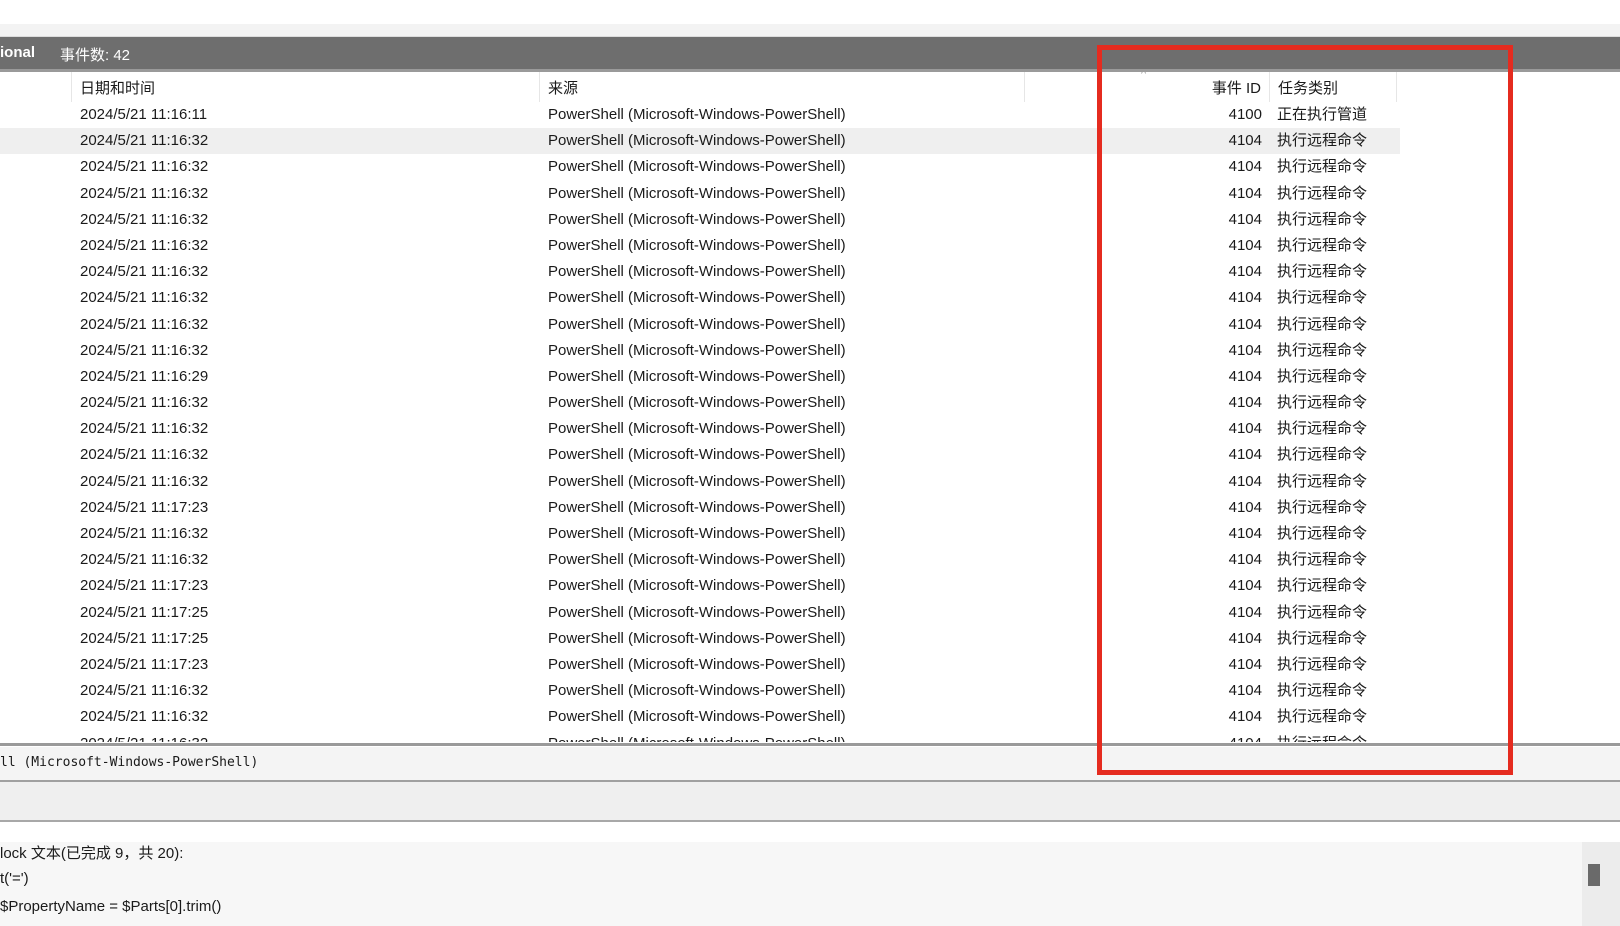 This screenshot has width=1620, height=926. I want to click on detail-source-text: ll (Microsoft-Windows-PowerShell), so click(129, 762).